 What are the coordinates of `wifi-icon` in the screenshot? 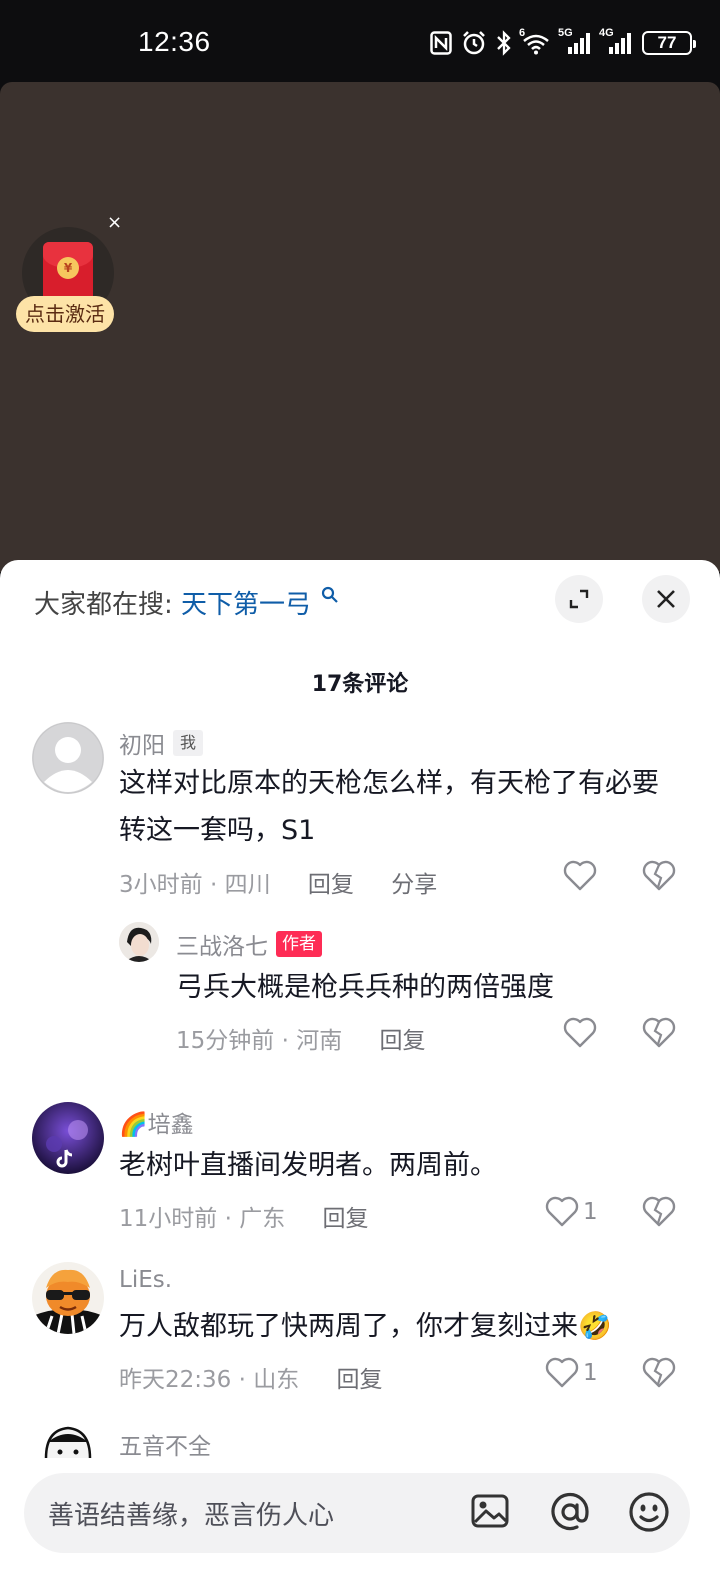 It's located at (536, 44).